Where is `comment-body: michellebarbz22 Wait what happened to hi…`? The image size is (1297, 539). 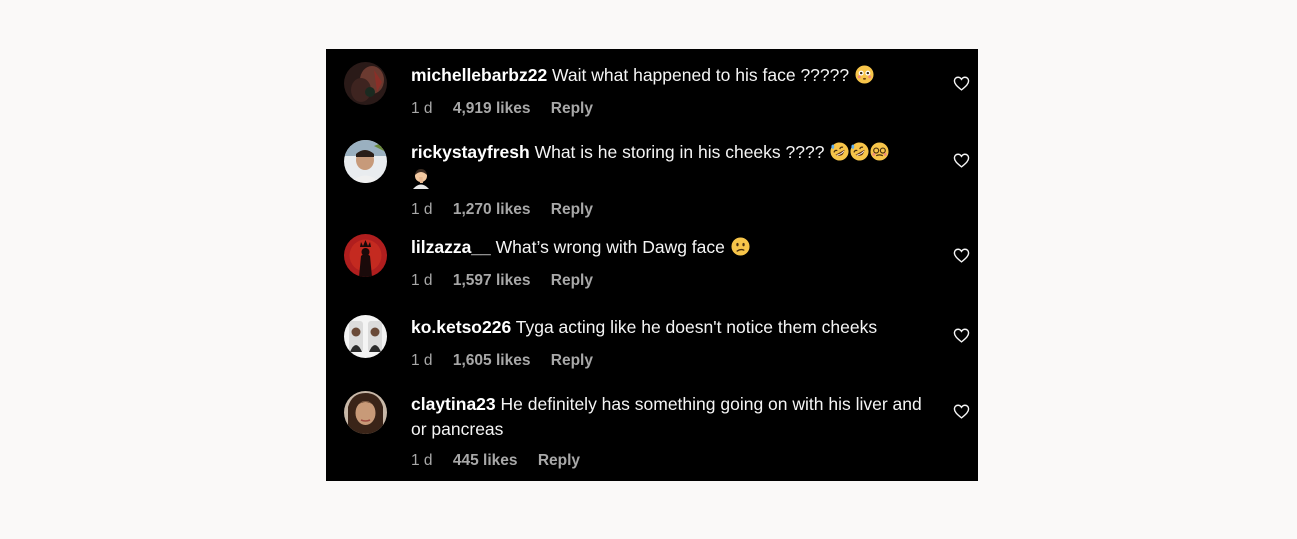
comment-body: michellebarbz22 Wait what happened to hi… is located at coordinates (673, 75).